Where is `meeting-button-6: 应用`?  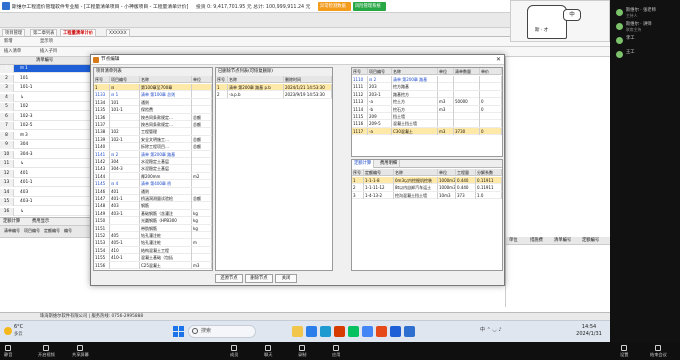
meeting-button-6: 应用 is located at coordinates (336, 351).